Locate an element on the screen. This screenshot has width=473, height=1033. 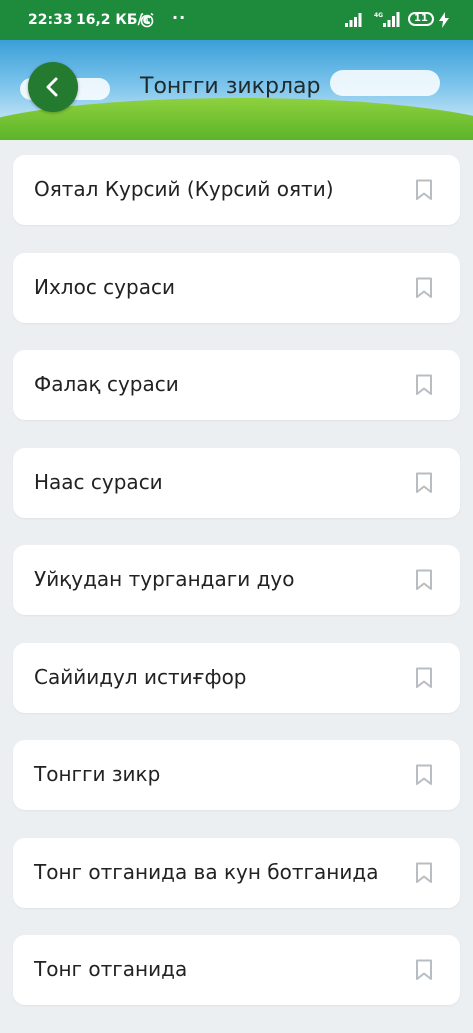
list-item: Тонгги зикр is located at coordinates (236, 775).